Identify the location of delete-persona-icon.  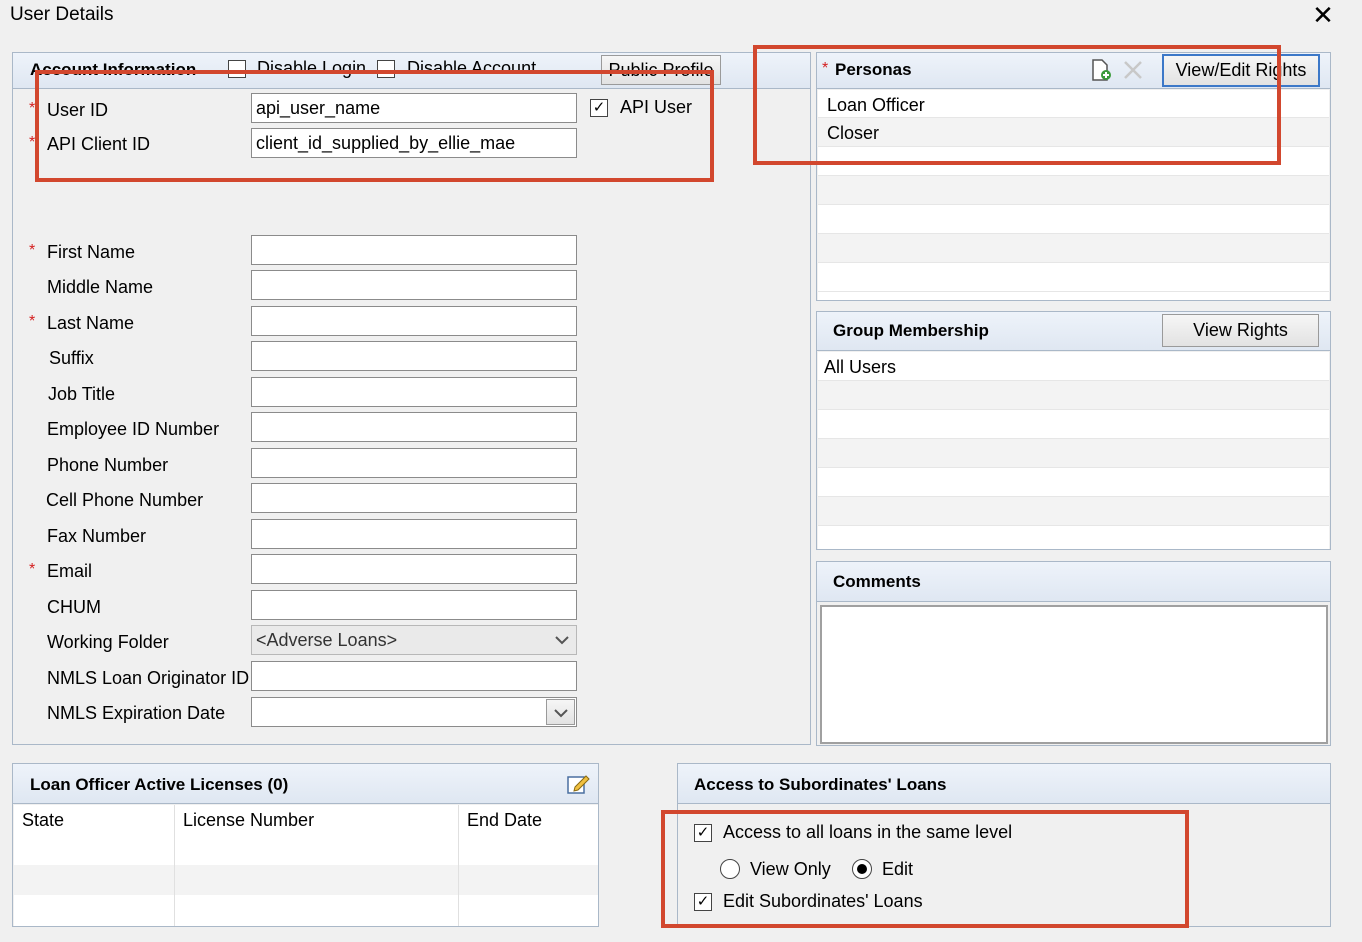
(1133, 70).